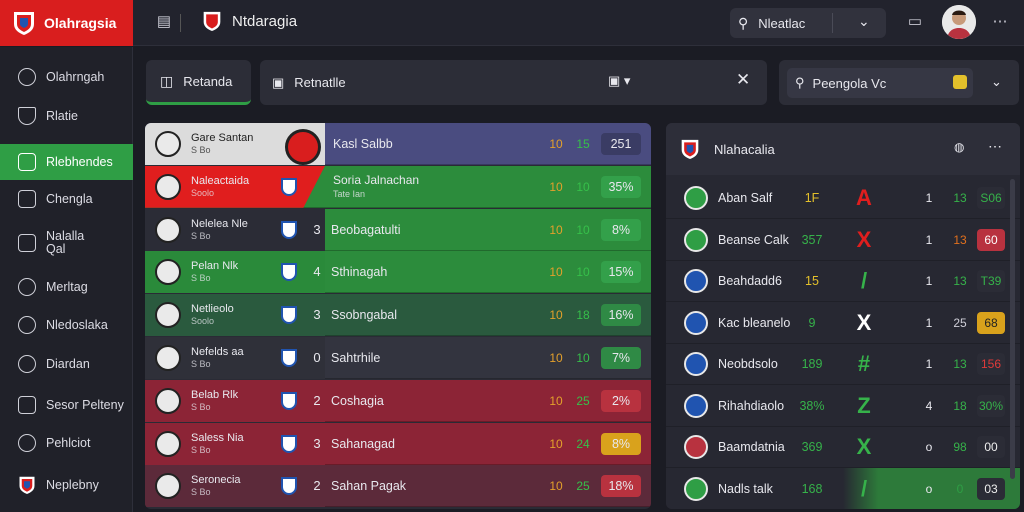 This screenshot has width=1024, height=512. Describe the element at coordinates (959, 147) in the screenshot. I see `options-icon: ◍` at that location.